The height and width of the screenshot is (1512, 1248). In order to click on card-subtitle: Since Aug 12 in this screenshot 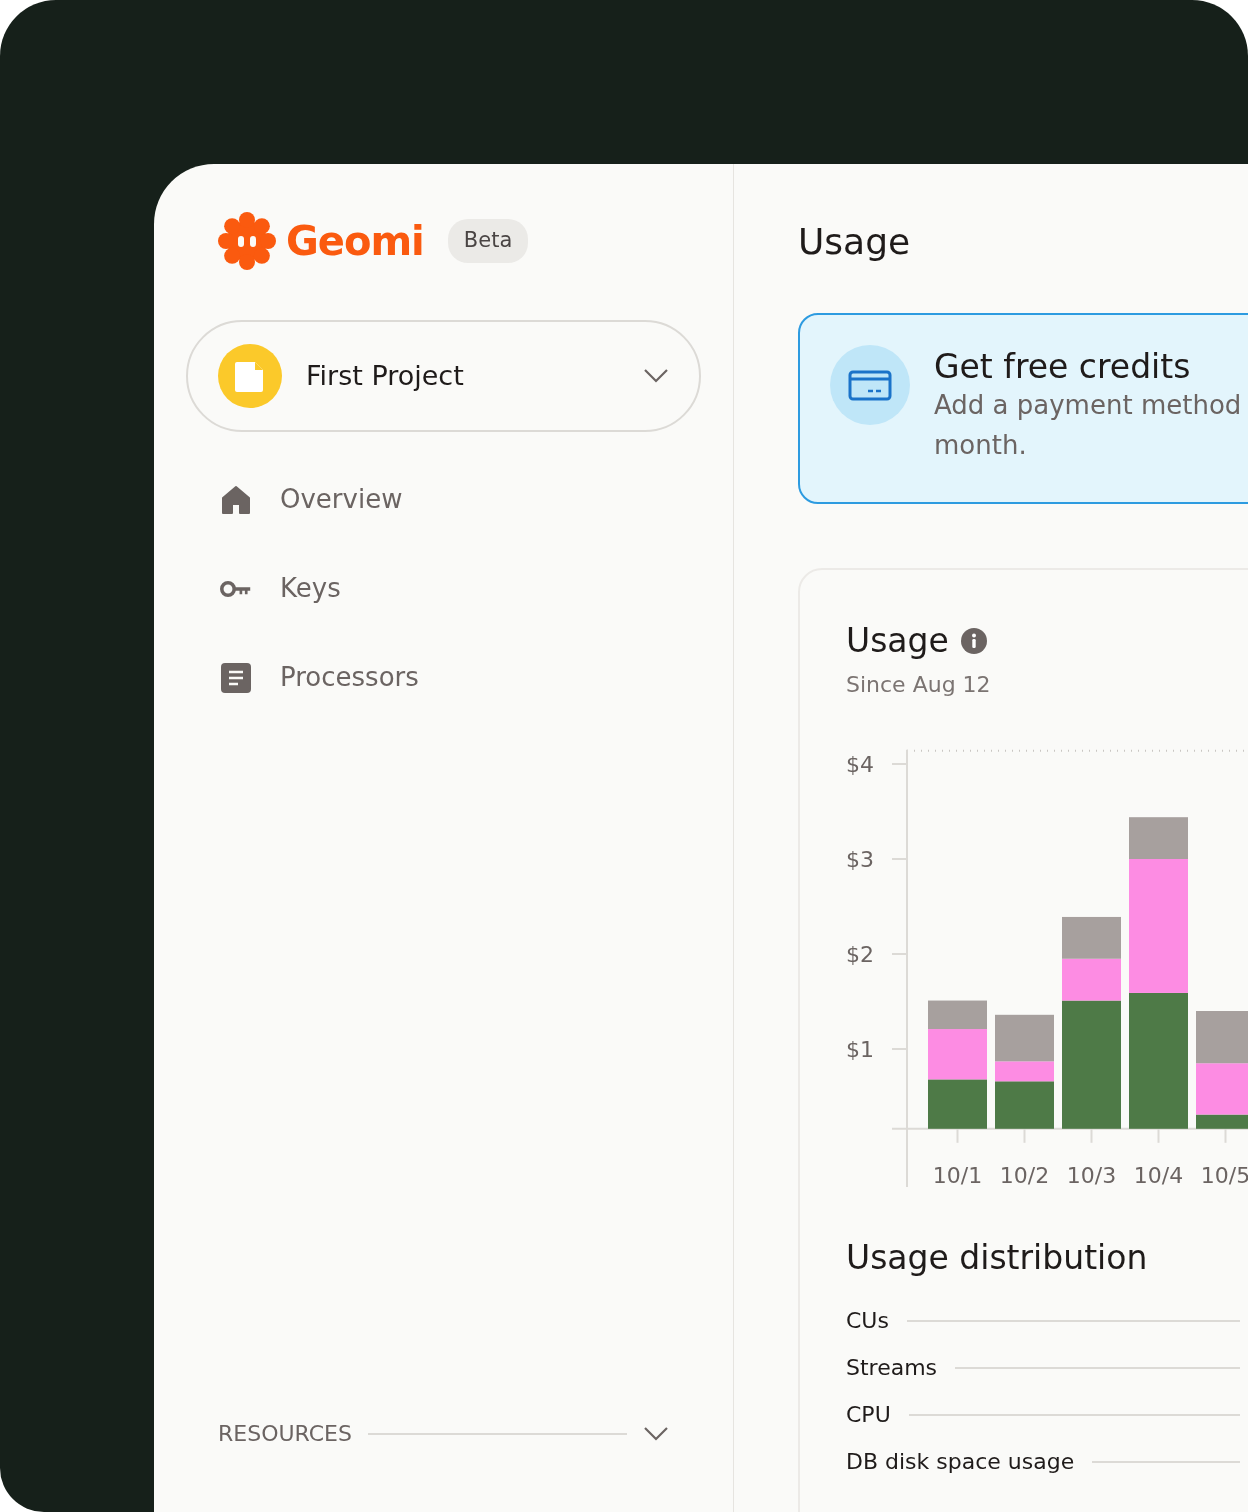, I will do `click(919, 684)`.